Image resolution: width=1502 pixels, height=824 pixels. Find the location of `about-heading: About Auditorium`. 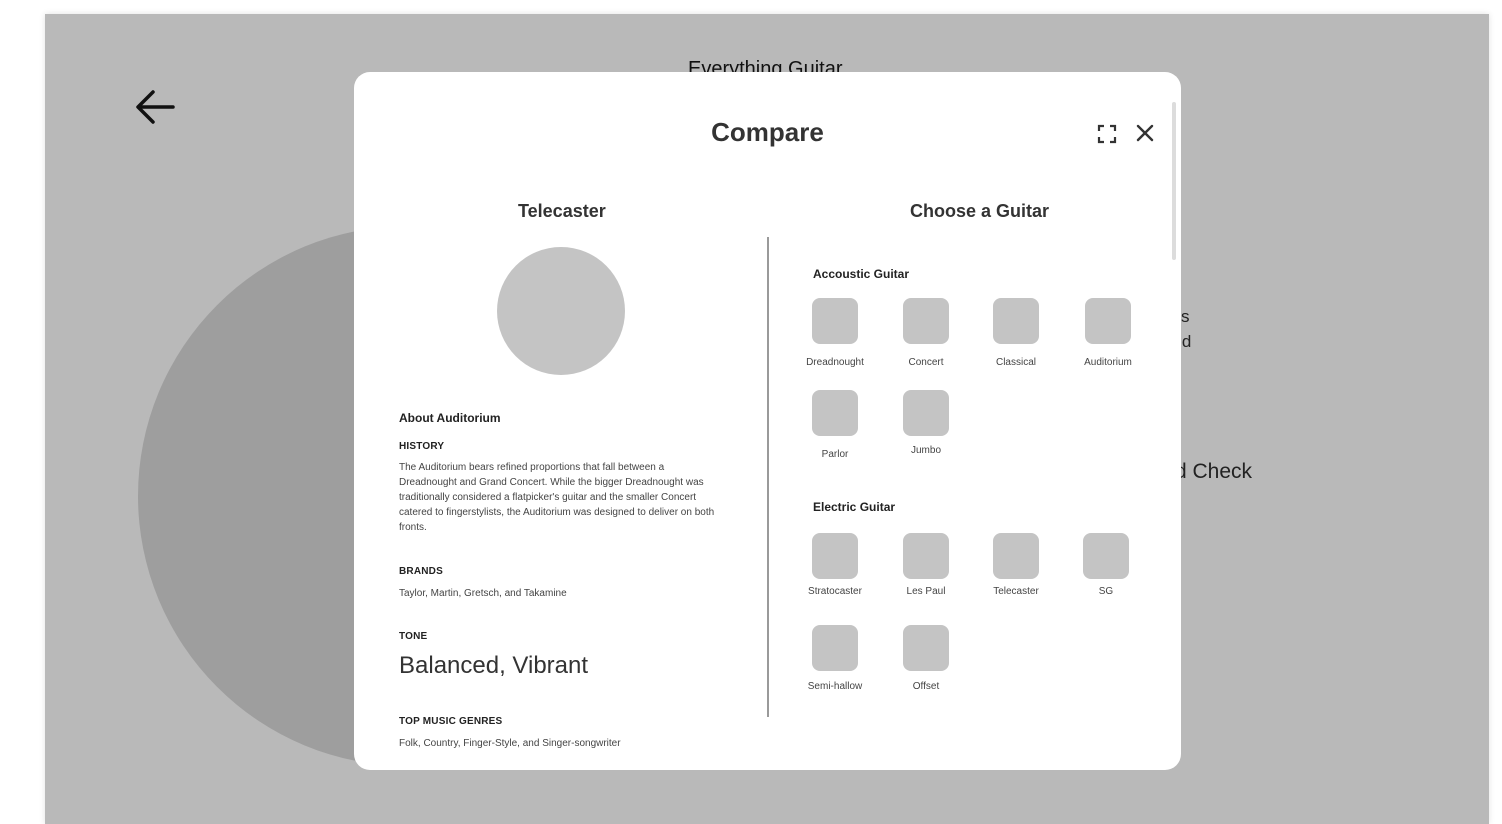

about-heading: About Auditorium is located at coordinates (450, 418).